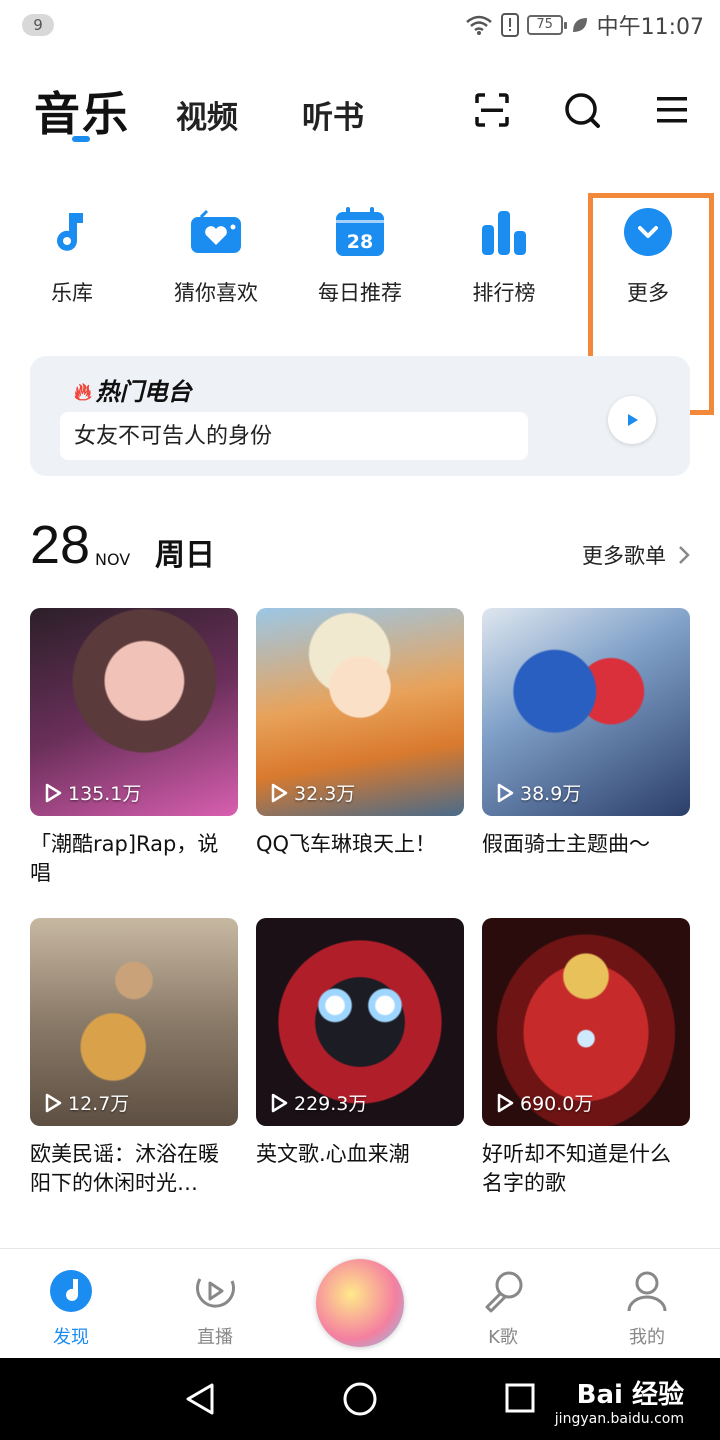 This screenshot has height=1440, width=720. Describe the element at coordinates (650, 27) in the screenshot. I see `clock: 中午11:07` at that location.